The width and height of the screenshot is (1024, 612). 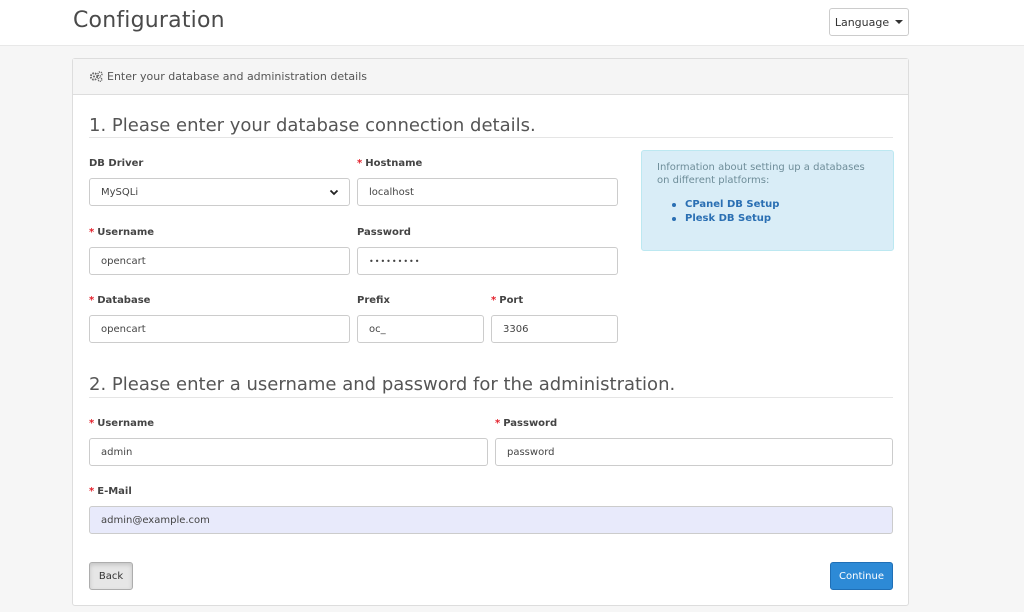 What do you see at coordinates (373, 300) in the screenshot?
I see `prefix-label: Prefix` at bounding box center [373, 300].